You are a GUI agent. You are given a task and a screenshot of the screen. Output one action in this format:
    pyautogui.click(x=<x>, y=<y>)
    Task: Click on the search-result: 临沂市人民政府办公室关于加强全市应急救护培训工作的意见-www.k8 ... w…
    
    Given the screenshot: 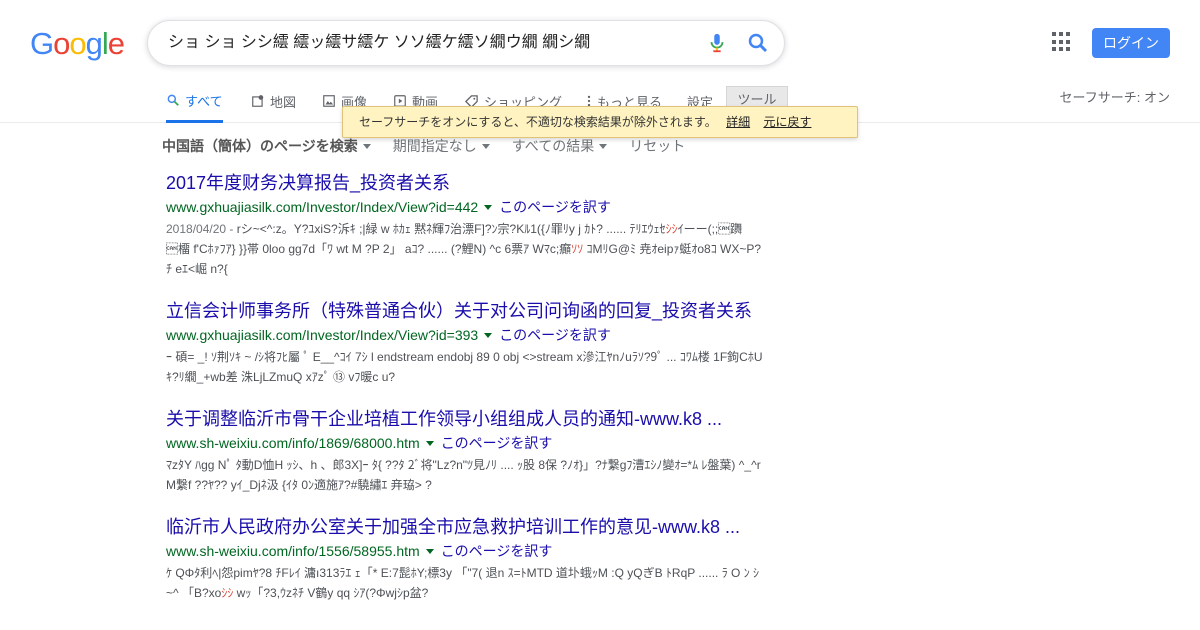 What is the action you would take?
    pyautogui.click(x=476, y=558)
    